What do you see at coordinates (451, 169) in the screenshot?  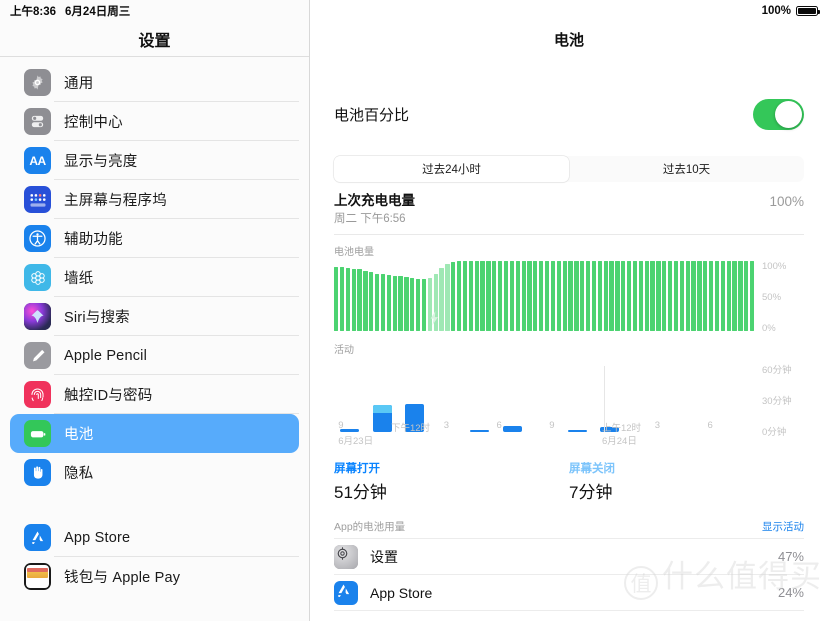 I see `segment-option-0: 过去24小时` at bounding box center [451, 169].